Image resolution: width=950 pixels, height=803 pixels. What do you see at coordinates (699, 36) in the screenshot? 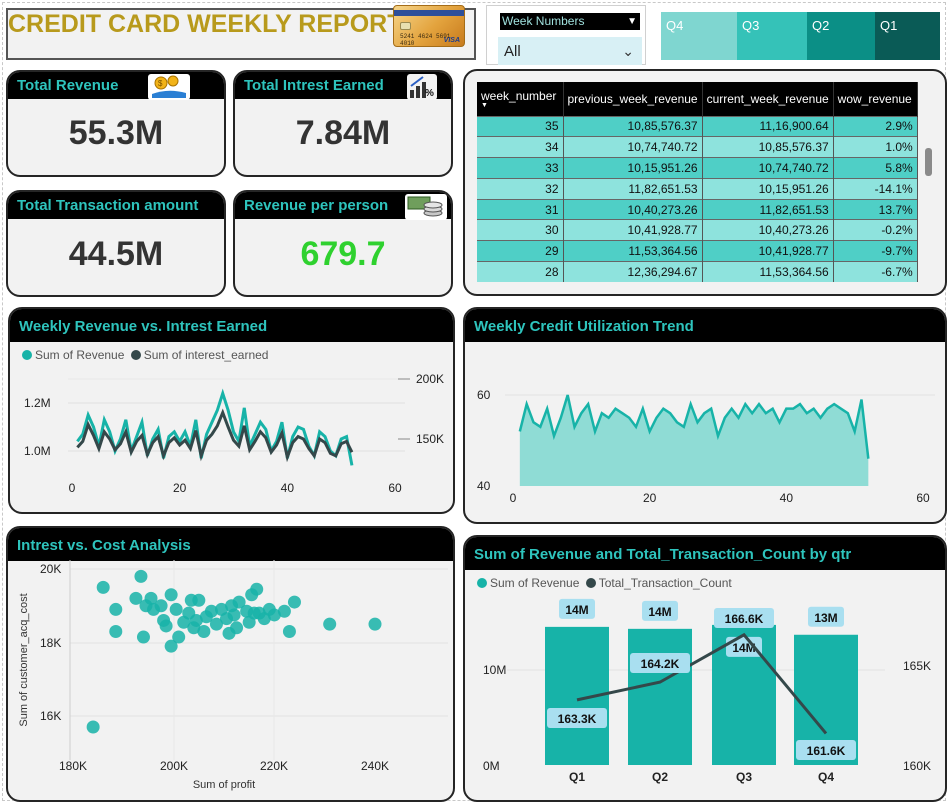
I see `quarter-button-q4: Q4` at bounding box center [699, 36].